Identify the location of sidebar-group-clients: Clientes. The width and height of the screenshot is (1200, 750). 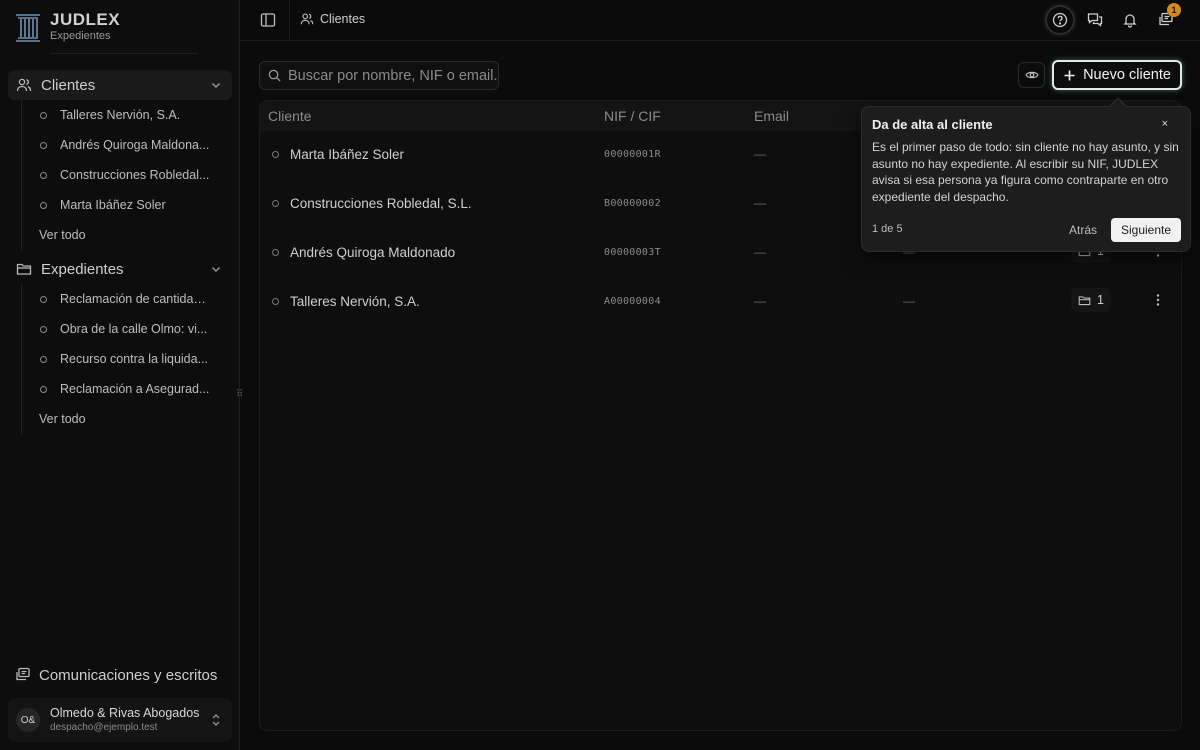
(120, 85).